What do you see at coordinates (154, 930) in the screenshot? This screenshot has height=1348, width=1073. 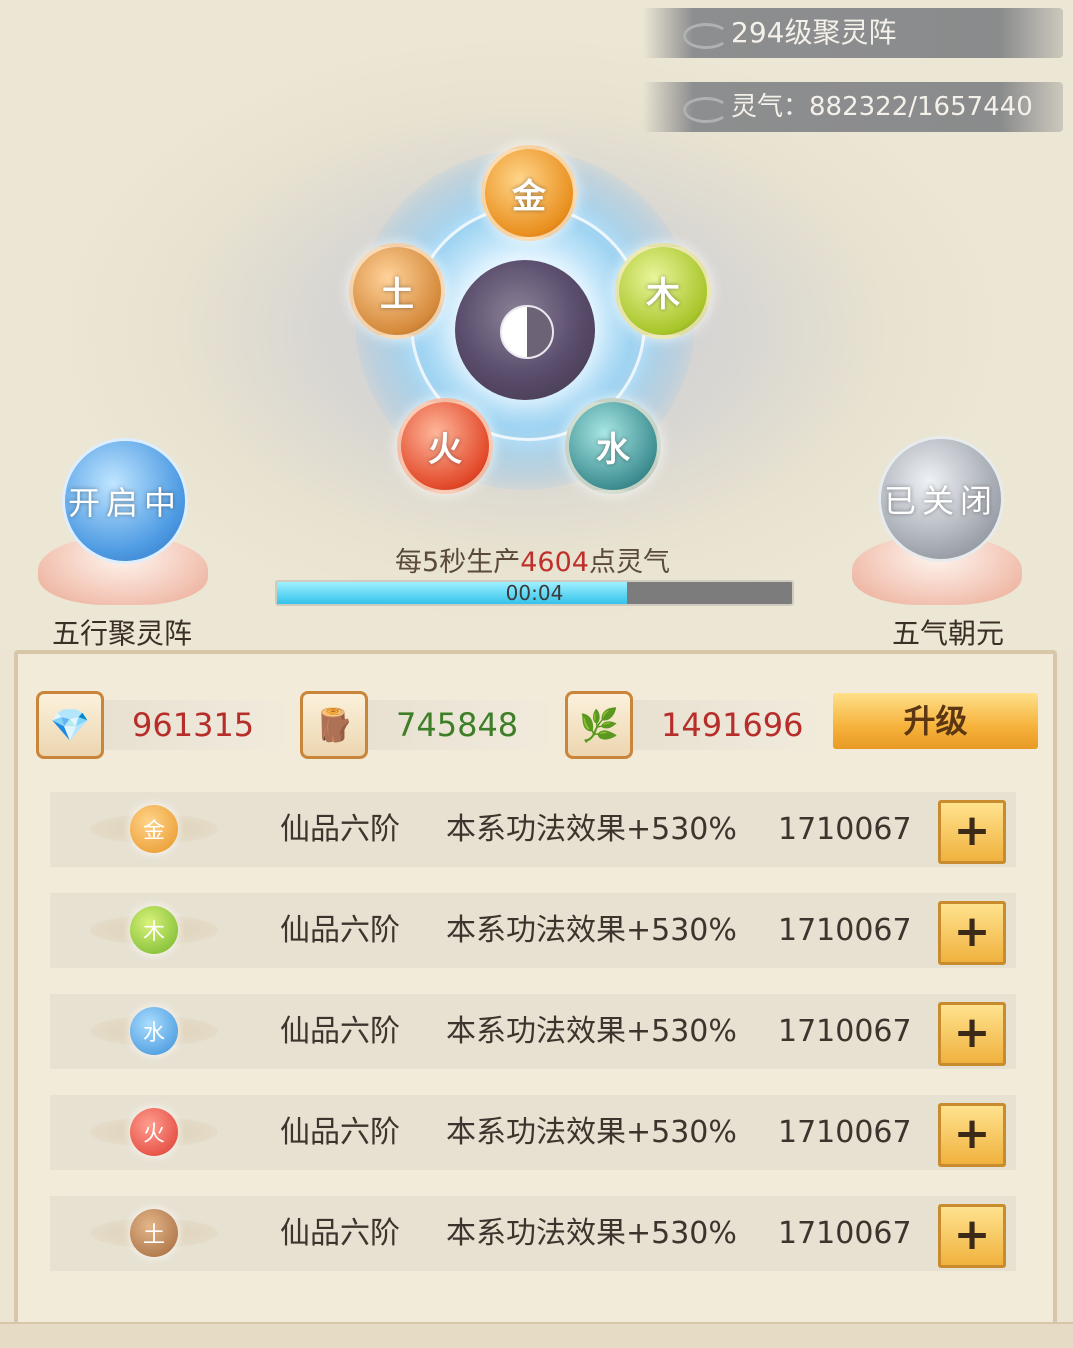 I see `wood-element-icon: 木` at bounding box center [154, 930].